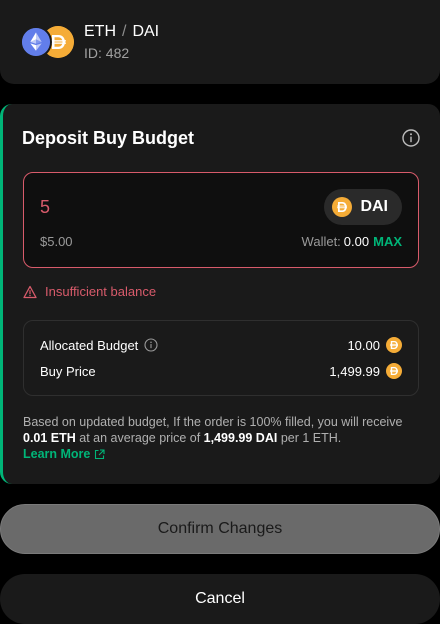  What do you see at coordinates (108, 138) in the screenshot?
I see `card-title: Deposit Buy Budget` at bounding box center [108, 138].